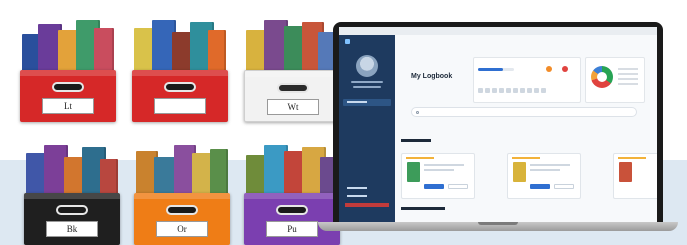 This screenshot has height=245, width=687. What do you see at coordinates (180, 106) in the screenshot?
I see `bin-label` at bounding box center [180, 106].